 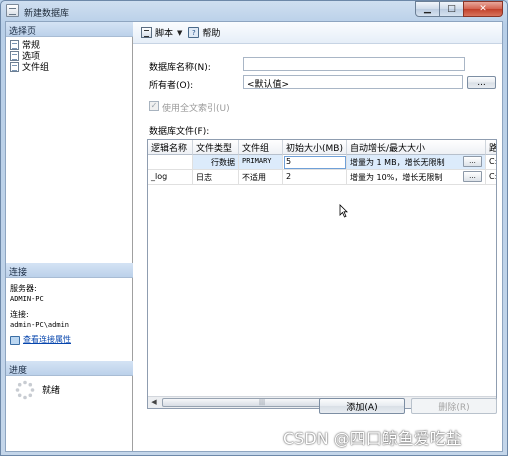 I want to click on autogrowth-text: 增量为 1 MB，增长无限制, so click(x=397, y=162).